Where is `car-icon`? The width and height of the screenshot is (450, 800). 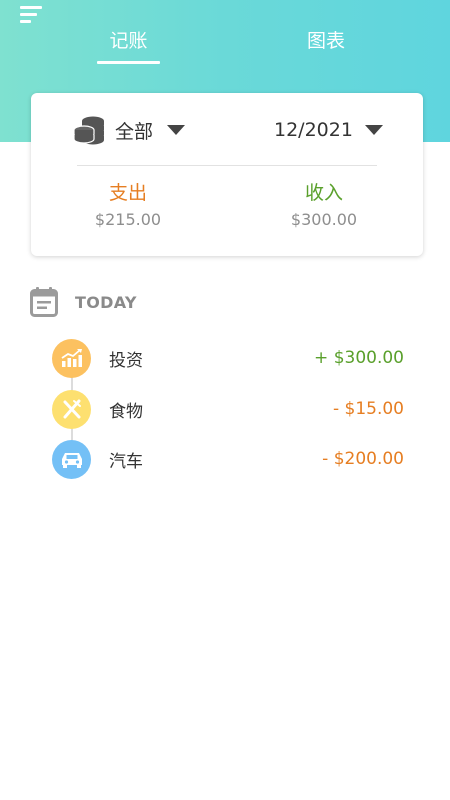
car-icon is located at coordinates (71, 459).